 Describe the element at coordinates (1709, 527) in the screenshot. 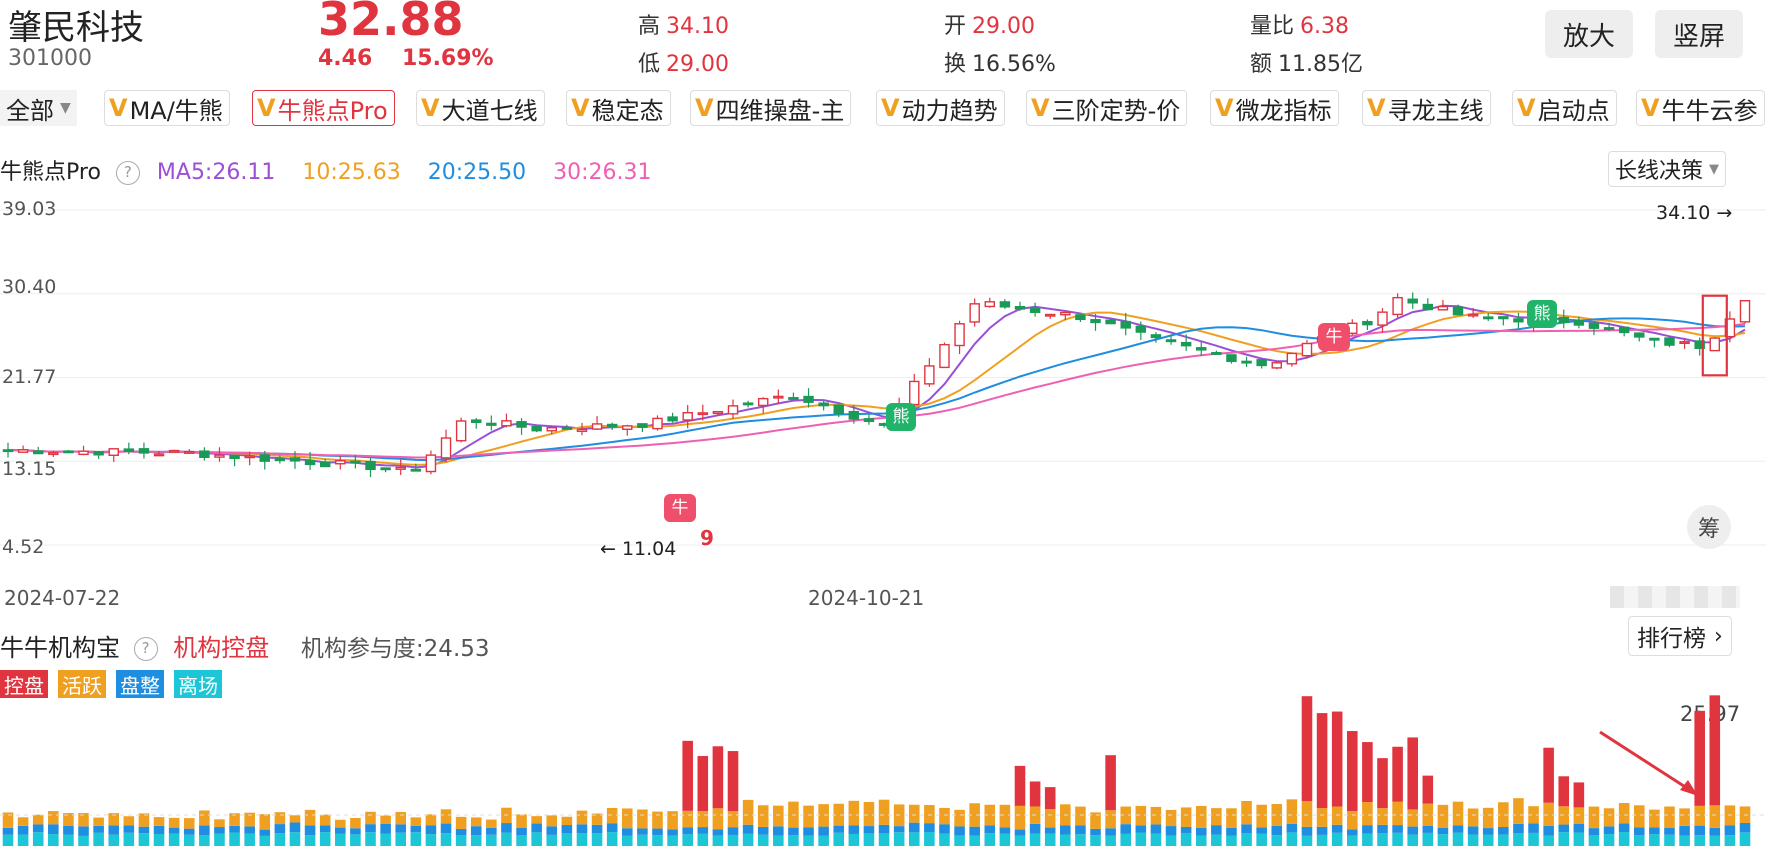

I see `chip-distribution-button: 筹` at that location.